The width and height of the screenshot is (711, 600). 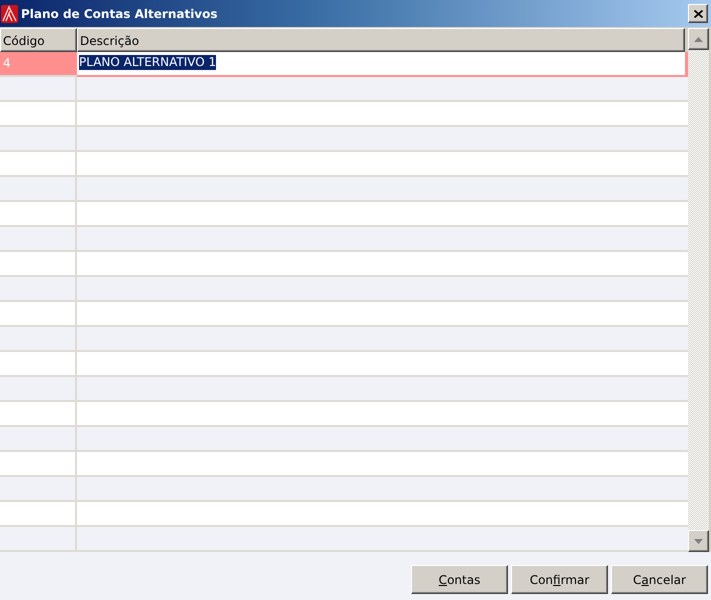 I want to click on table-cell: 4, so click(x=38, y=63).